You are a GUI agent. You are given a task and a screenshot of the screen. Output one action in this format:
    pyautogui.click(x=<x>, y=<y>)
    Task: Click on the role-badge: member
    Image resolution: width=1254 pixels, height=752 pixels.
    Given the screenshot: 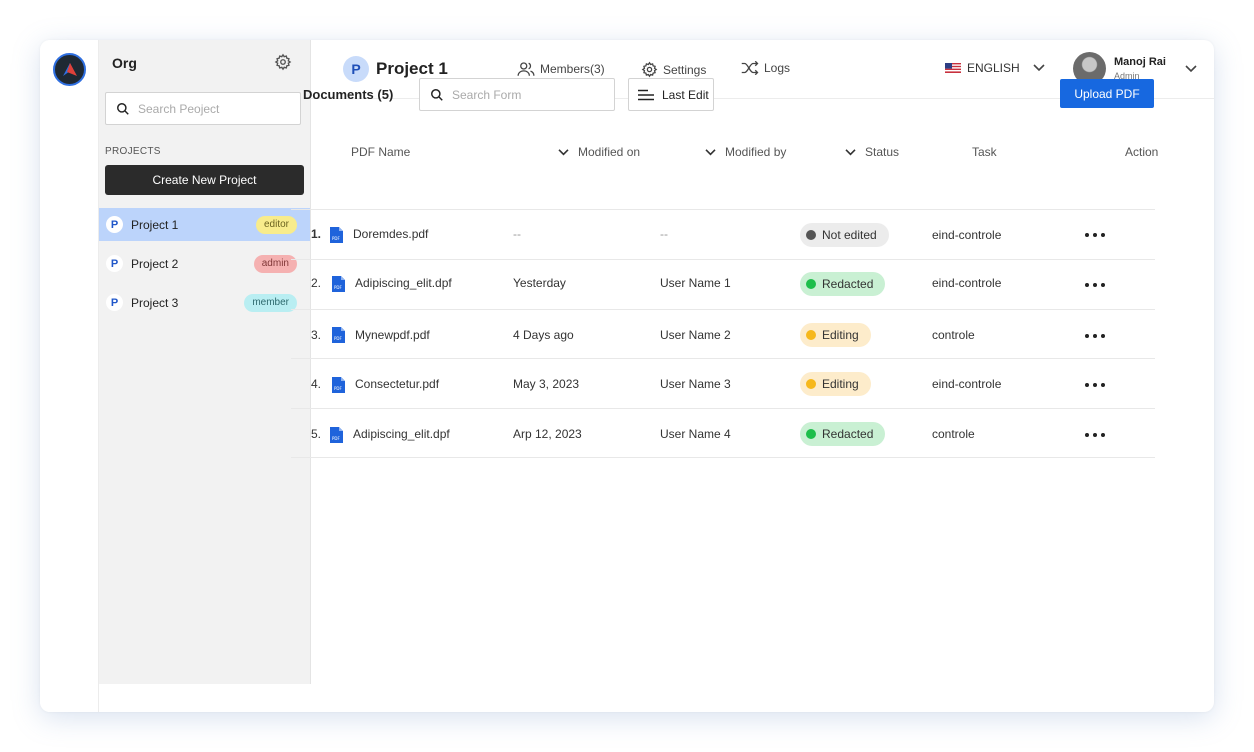 What is the action you would take?
    pyautogui.click(x=270, y=302)
    